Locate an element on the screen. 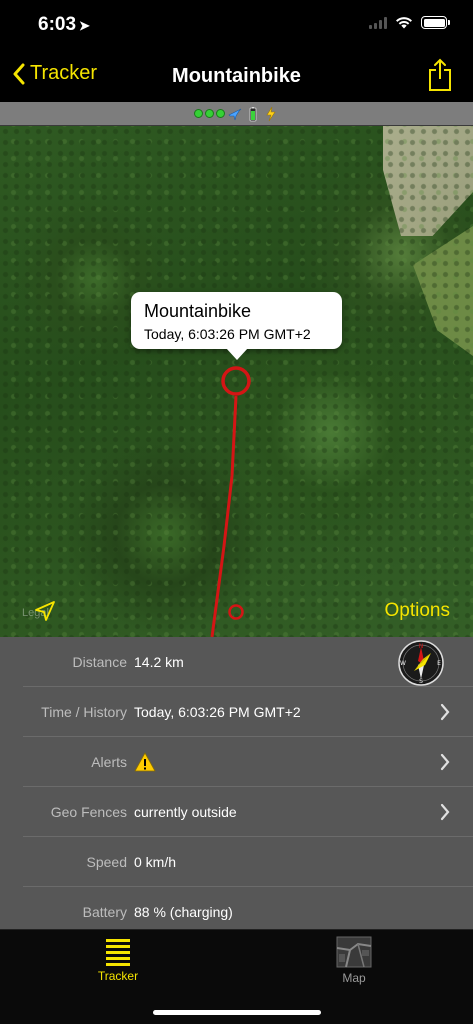  battery-icon is located at coordinates (435, 22).